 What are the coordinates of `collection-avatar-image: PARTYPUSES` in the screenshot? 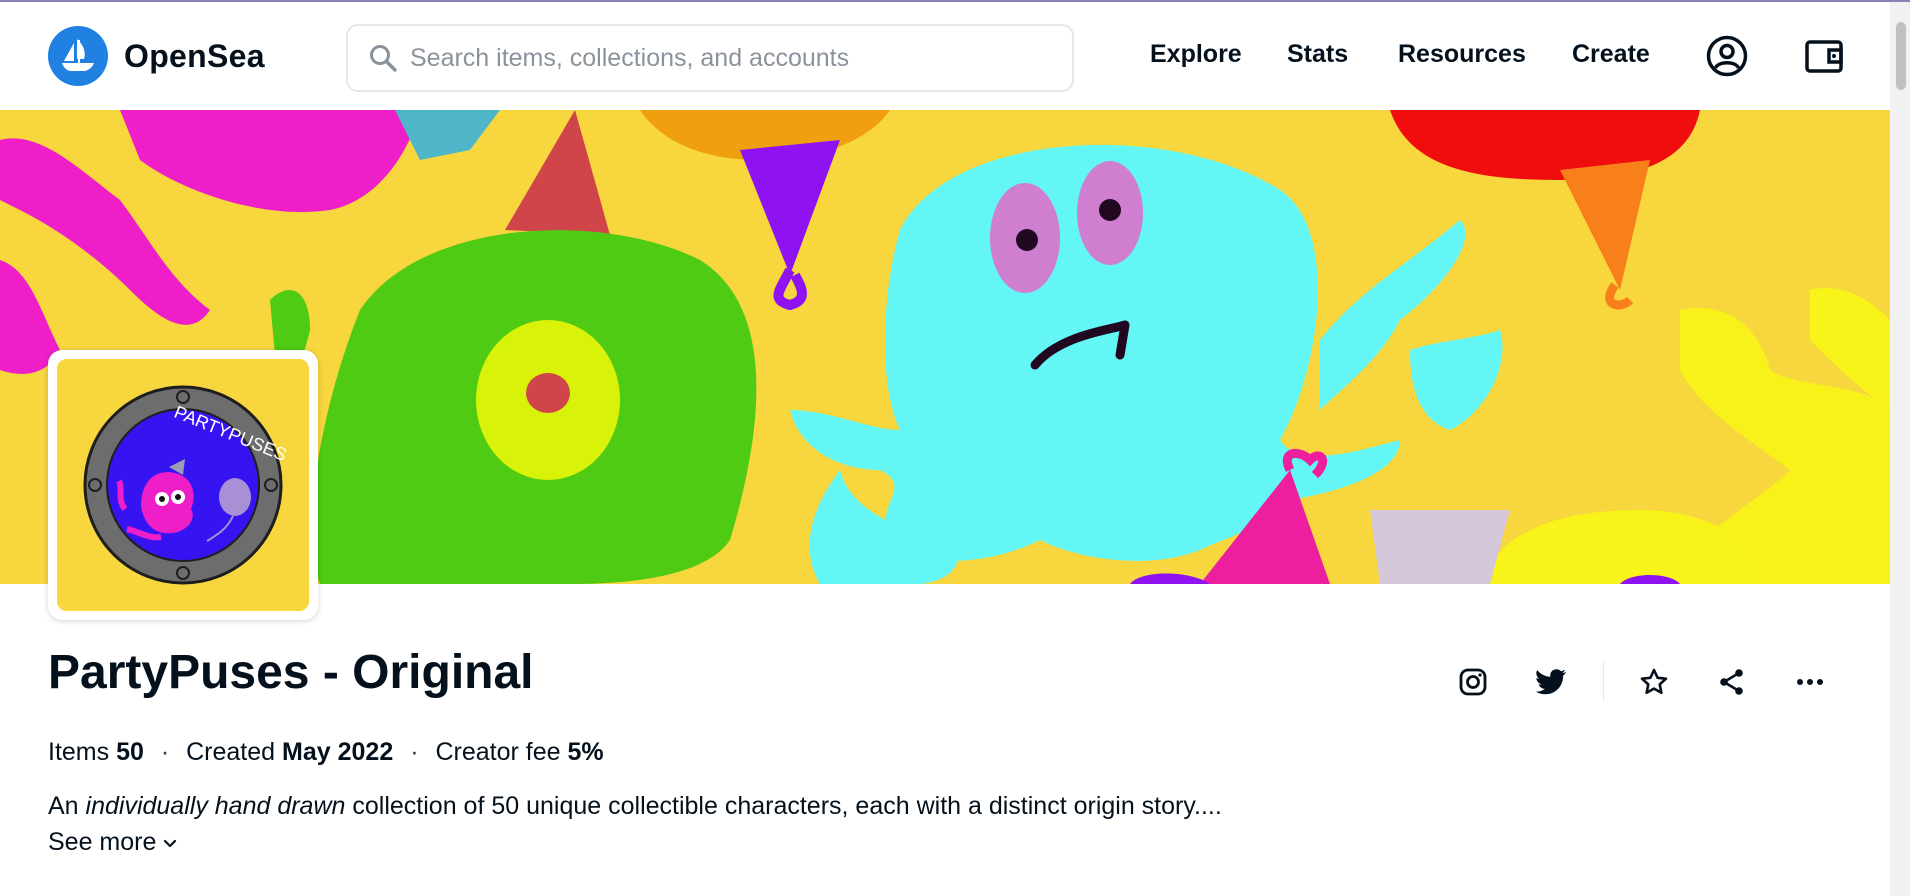 It's located at (183, 485).